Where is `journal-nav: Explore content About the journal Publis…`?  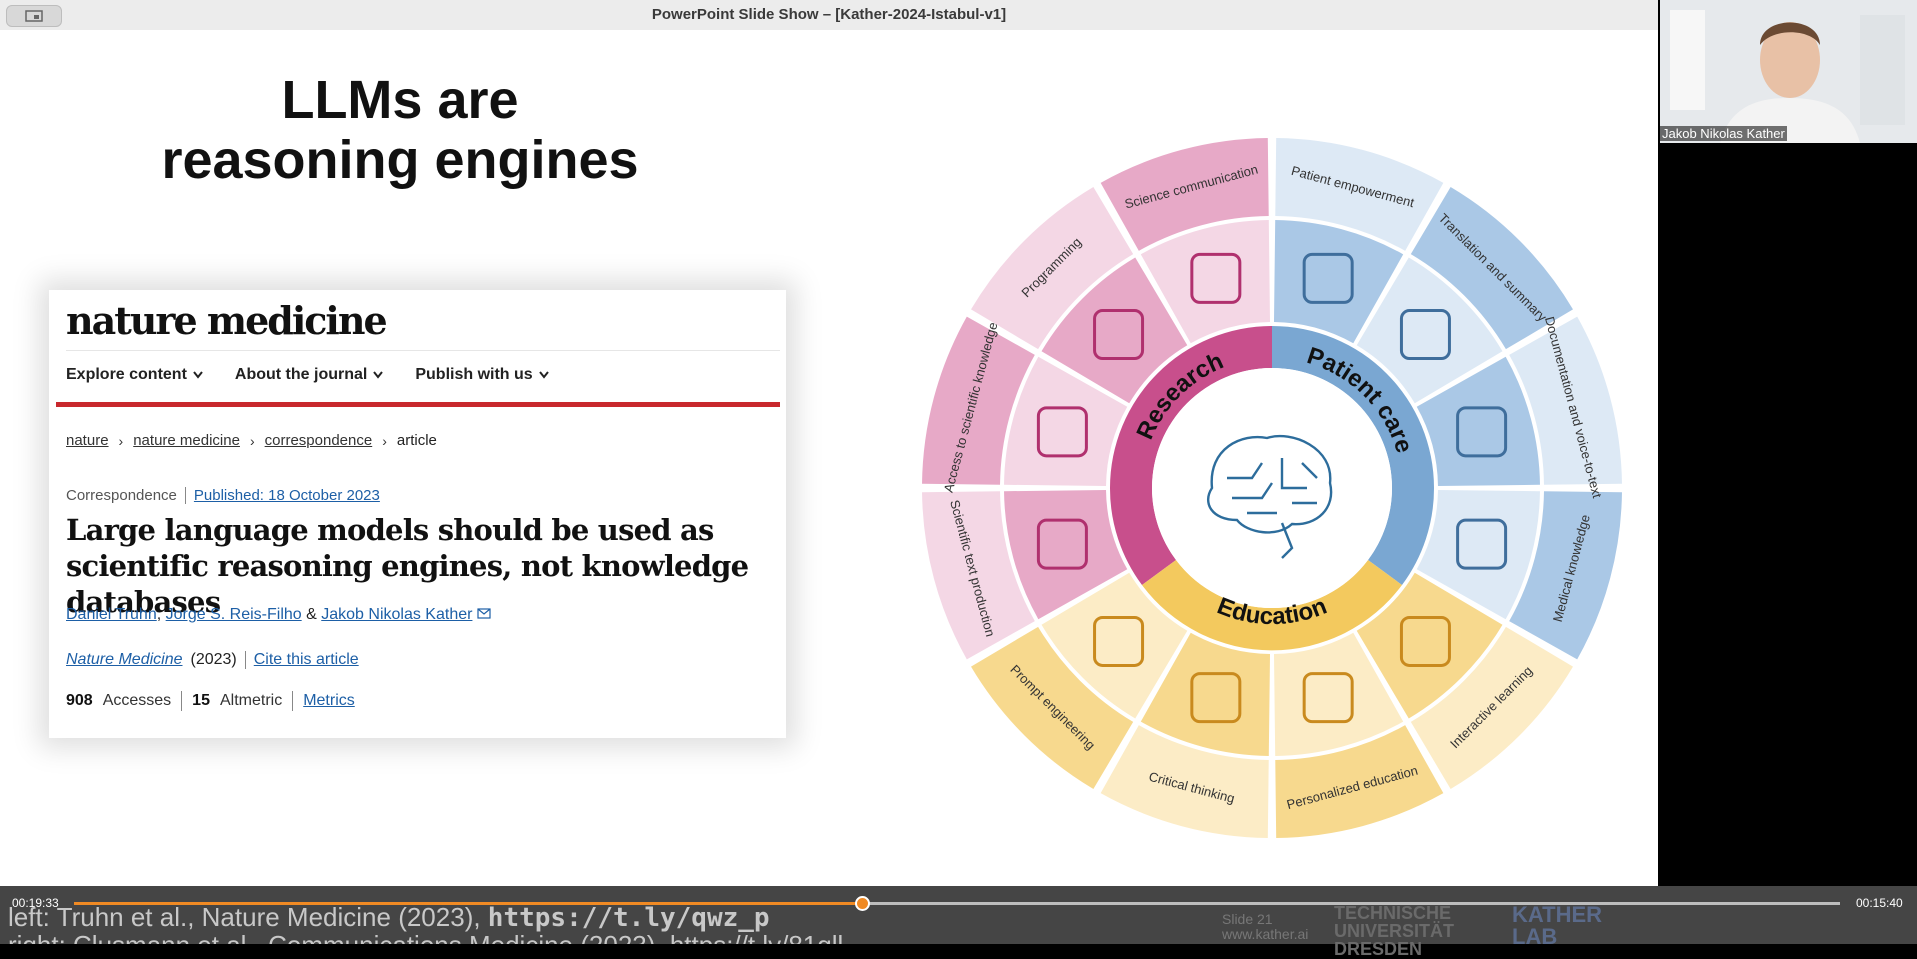 journal-nav: Explore content About the journal Publis… is located at coordinates (307, 375).